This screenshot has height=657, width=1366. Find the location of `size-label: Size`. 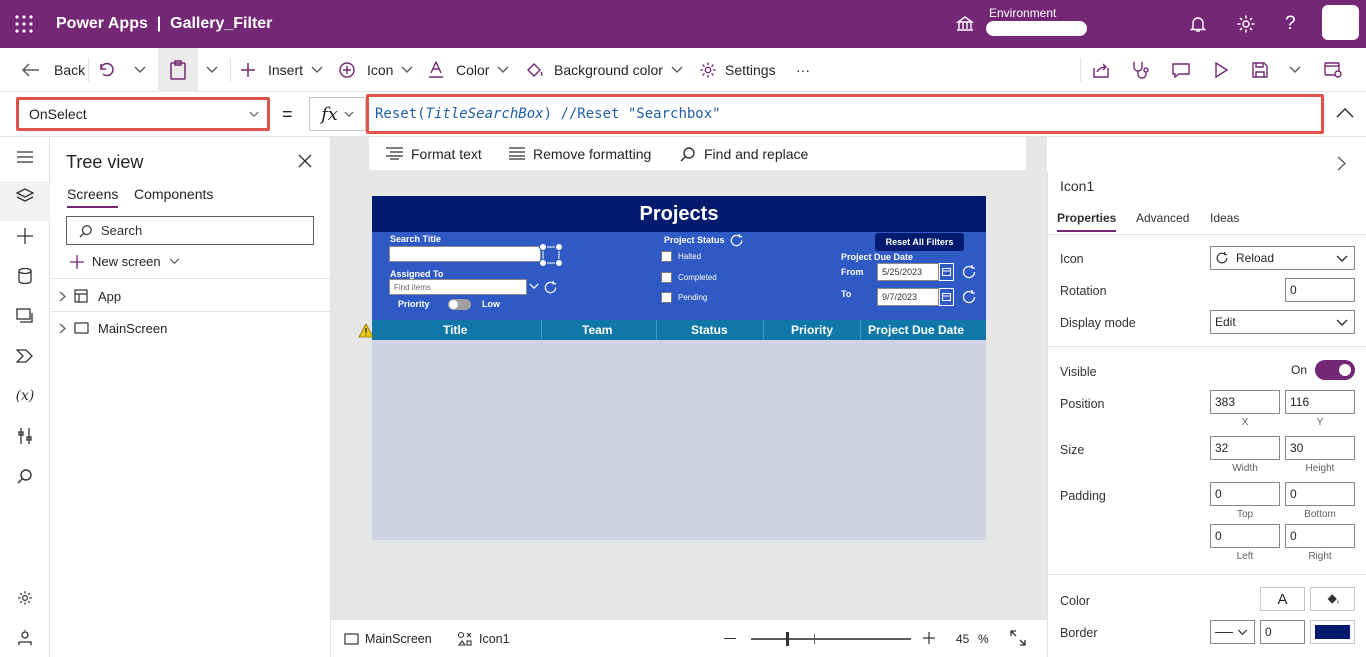

size-label: Size is located at coordinates (1072, 450).